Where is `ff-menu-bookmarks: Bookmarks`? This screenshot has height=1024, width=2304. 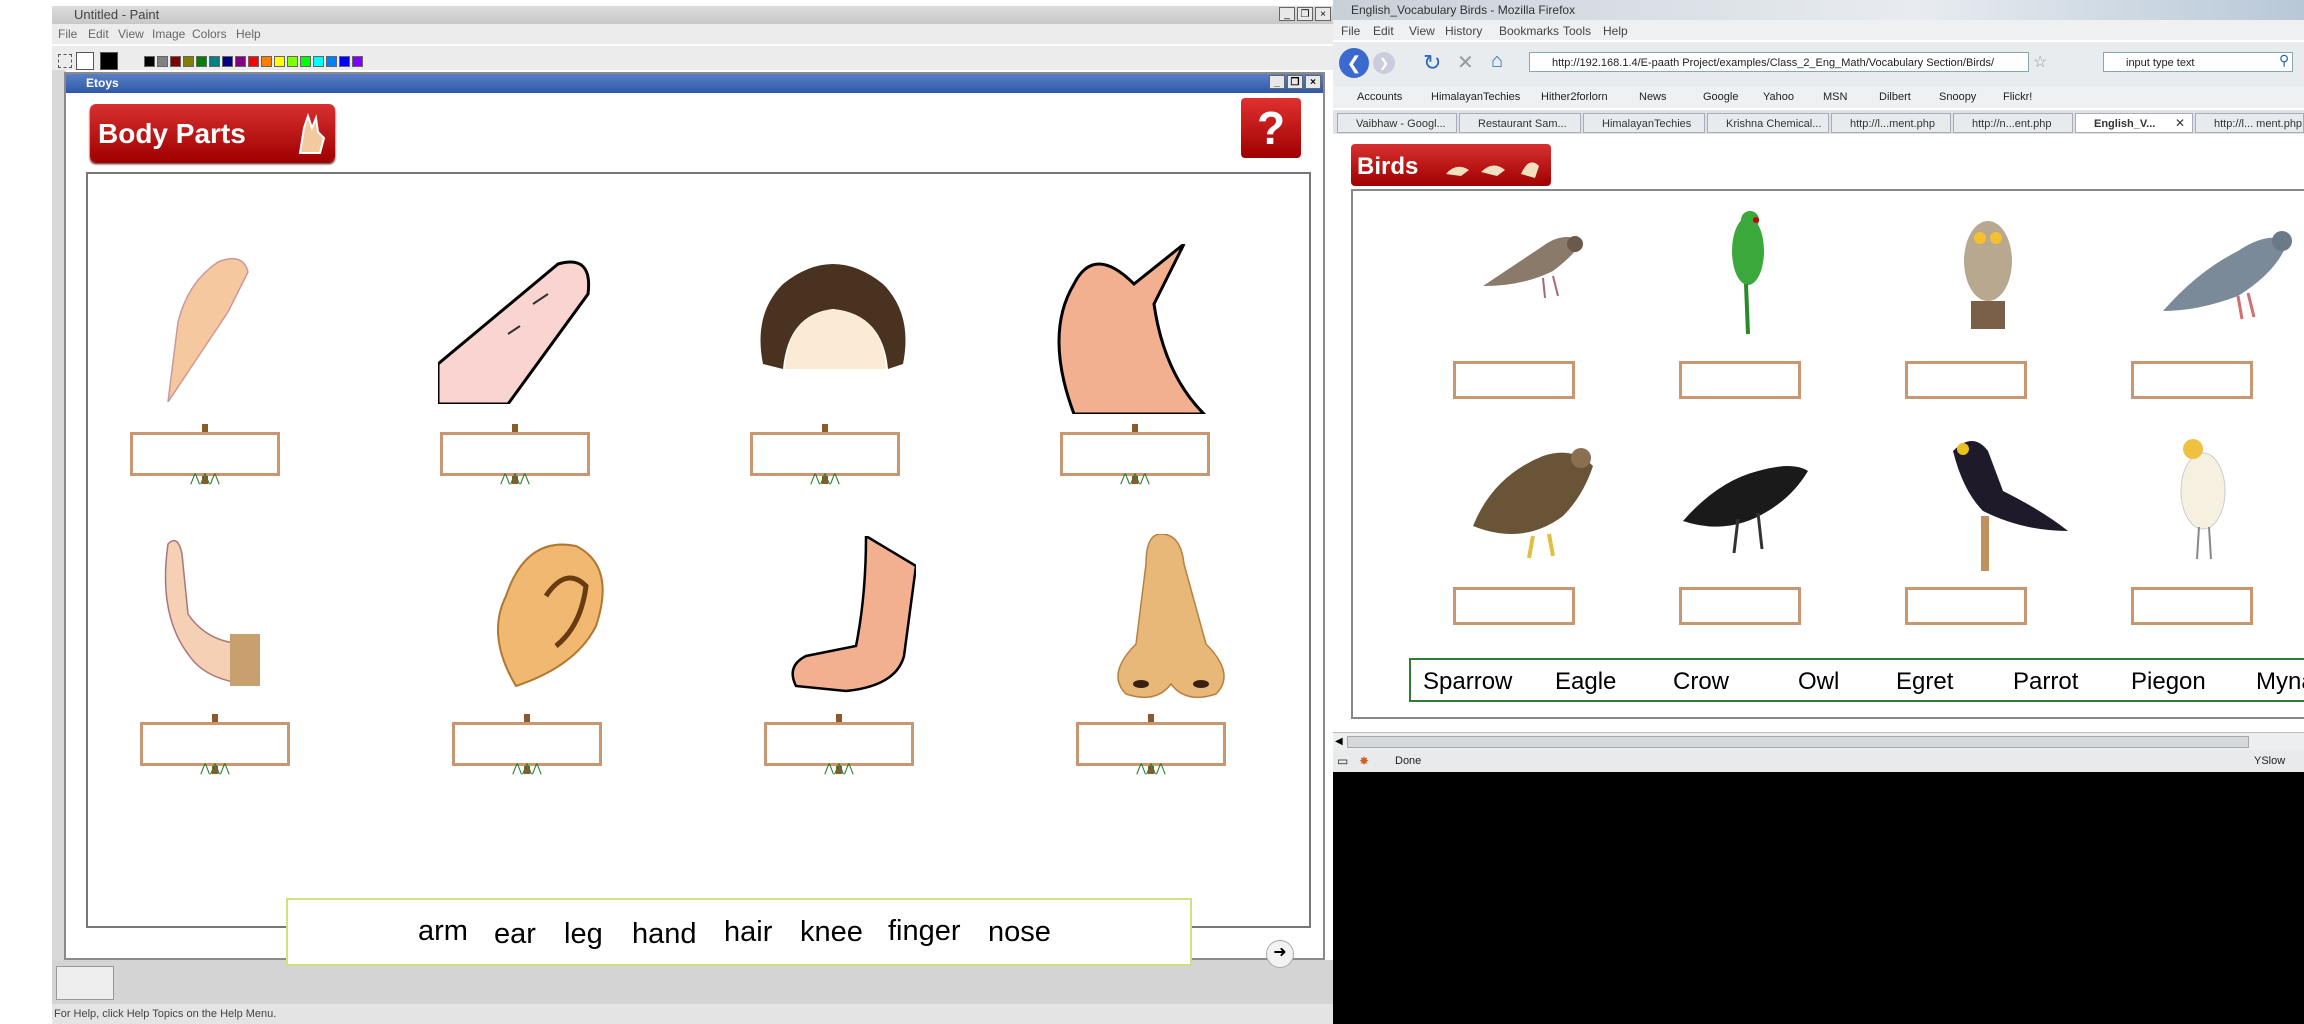
ff-menu-bookmarks: Bookmarks is located at coordinates (1529, 31).